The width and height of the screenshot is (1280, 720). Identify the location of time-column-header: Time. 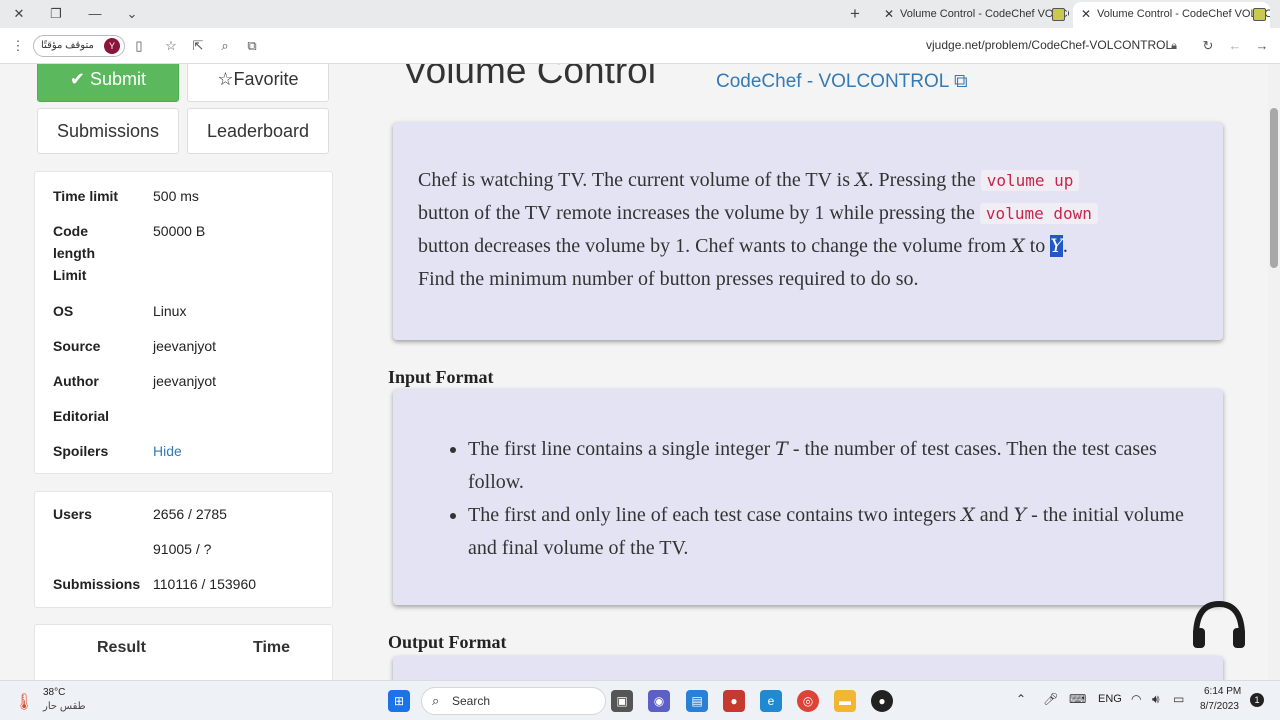
(271, 648).